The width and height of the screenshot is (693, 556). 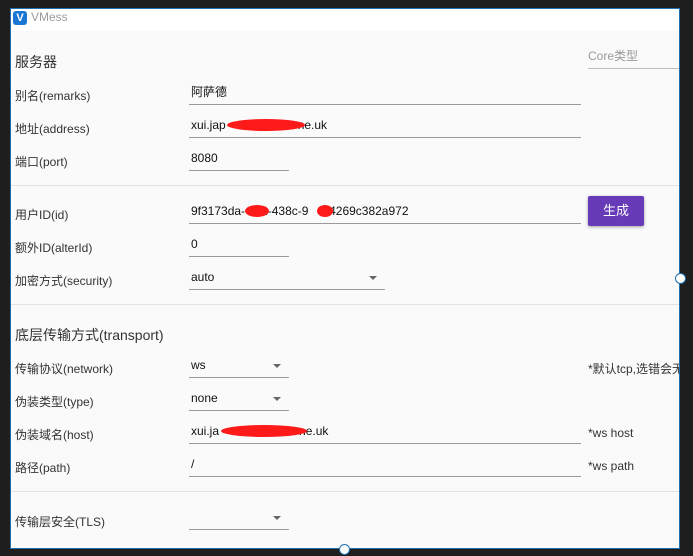 What do you see at coordinates (204, 158) in the screenshot?
I see `port-value: 8080` at bounding box center [204, 158].